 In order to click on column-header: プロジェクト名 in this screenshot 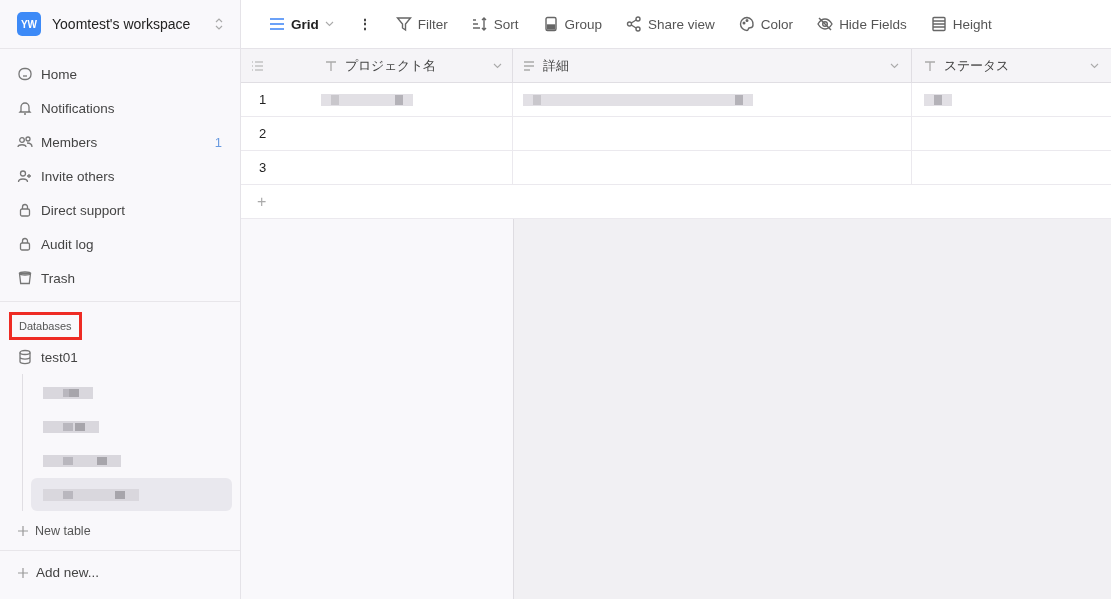, I will do `click(413, 65)`.